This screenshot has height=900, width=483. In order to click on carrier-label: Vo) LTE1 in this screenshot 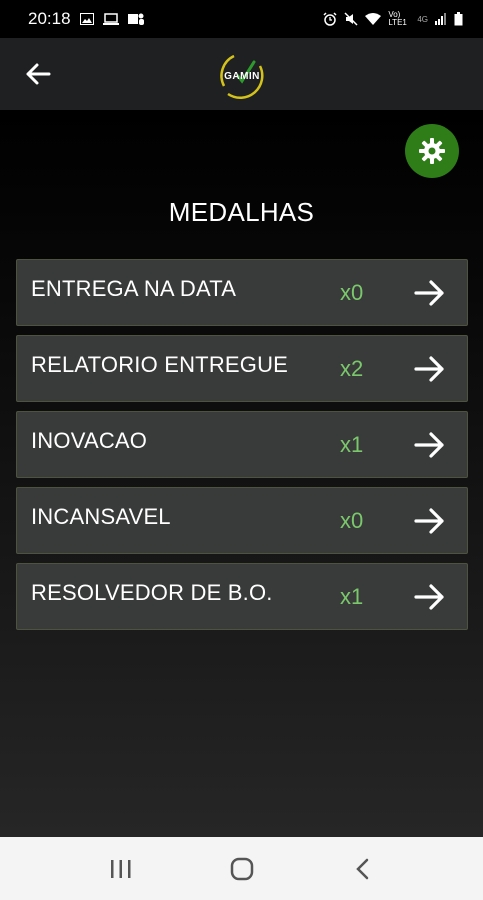, I will do `click(397, 18)`.